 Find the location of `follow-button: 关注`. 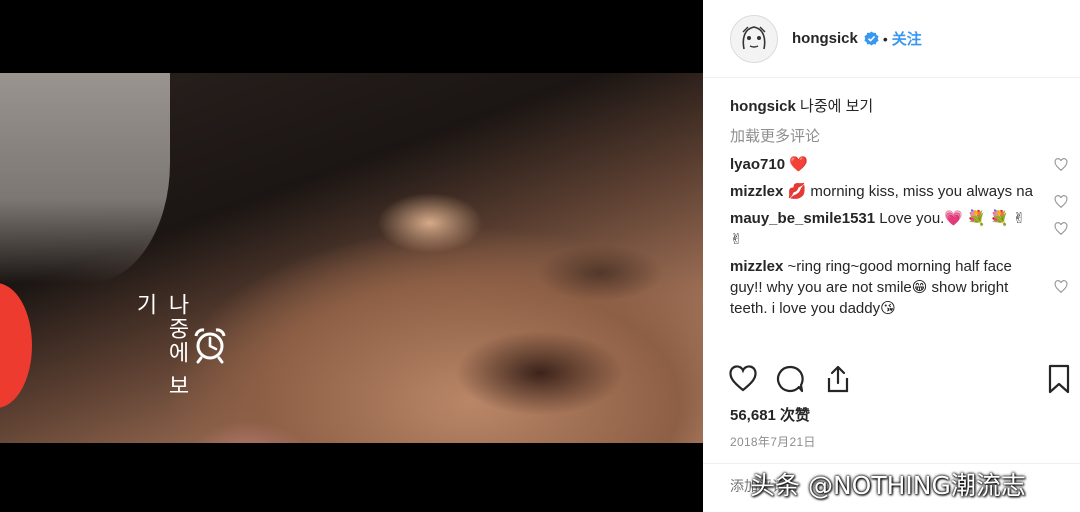

follow-button: 关注 is located at coordinates (907, 38).